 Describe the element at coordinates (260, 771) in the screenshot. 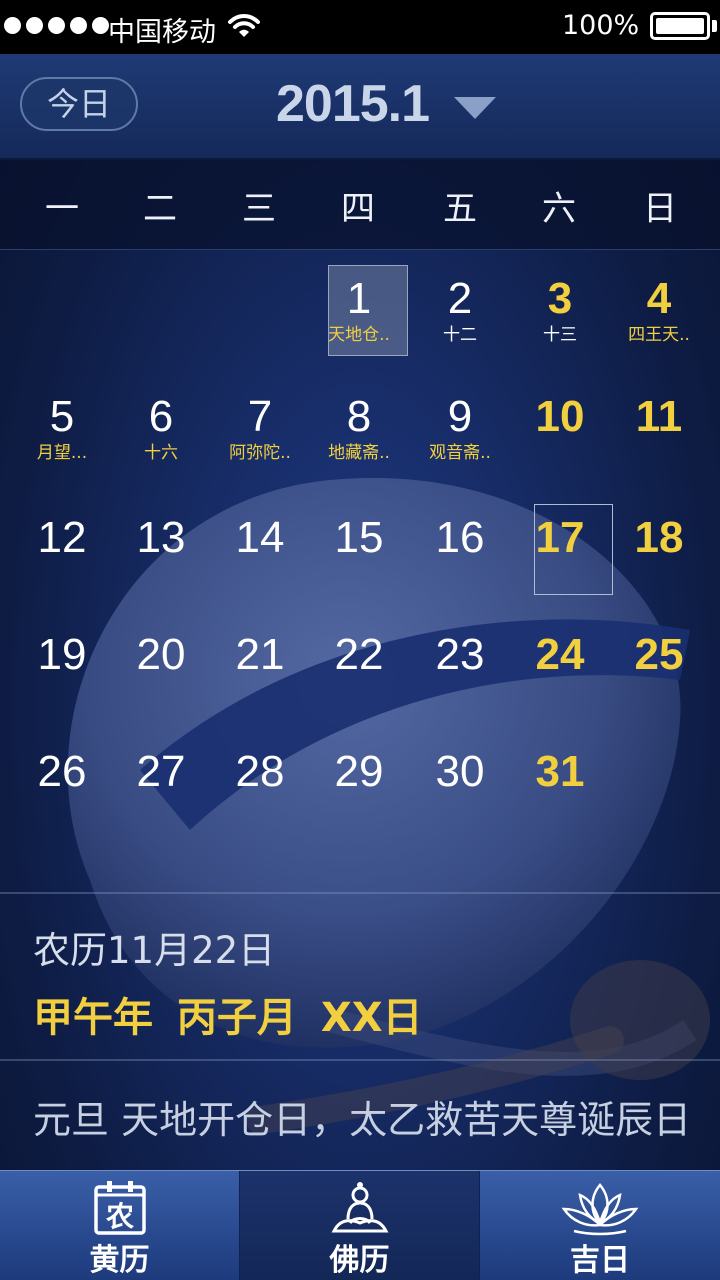

I see `day-number: 28` at that location.